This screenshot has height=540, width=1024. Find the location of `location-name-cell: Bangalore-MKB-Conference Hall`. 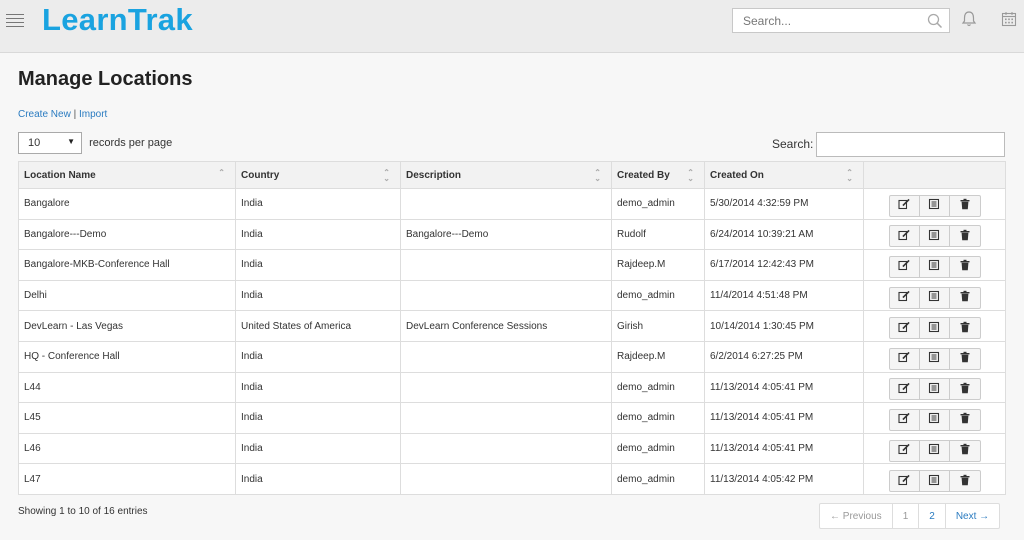

location-name-cell: Bangalore-MKB-Conference Hall is located at coordinates (127, 265).